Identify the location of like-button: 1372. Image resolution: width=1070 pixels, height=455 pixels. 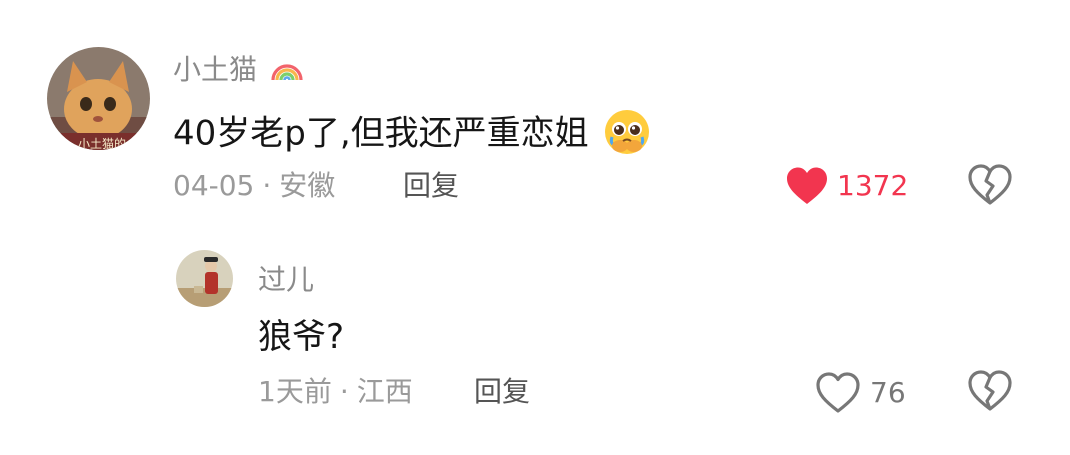
(847, 186).